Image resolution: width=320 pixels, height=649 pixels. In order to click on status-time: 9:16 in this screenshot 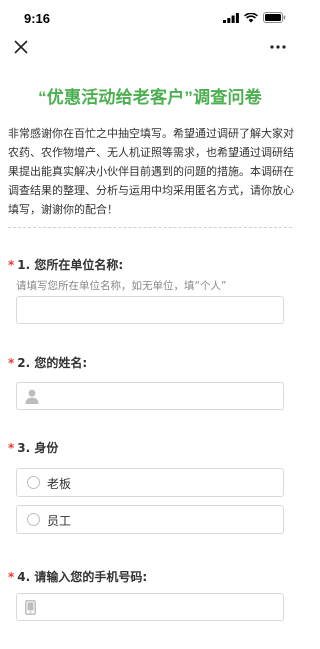, I will do `click(37, 18)`.